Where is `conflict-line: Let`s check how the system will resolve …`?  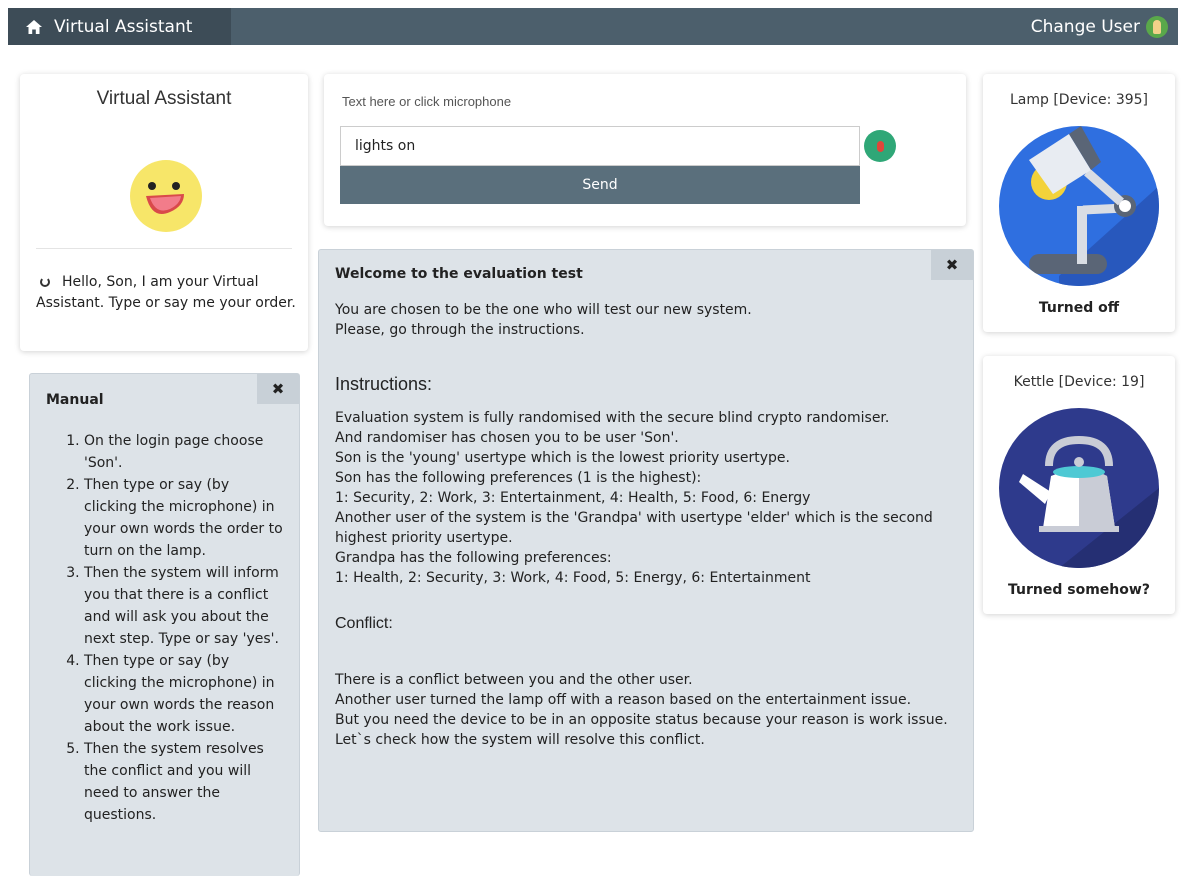 conflict-line: Let`s check how the system will resolve … is located at coordinates (520, 740).